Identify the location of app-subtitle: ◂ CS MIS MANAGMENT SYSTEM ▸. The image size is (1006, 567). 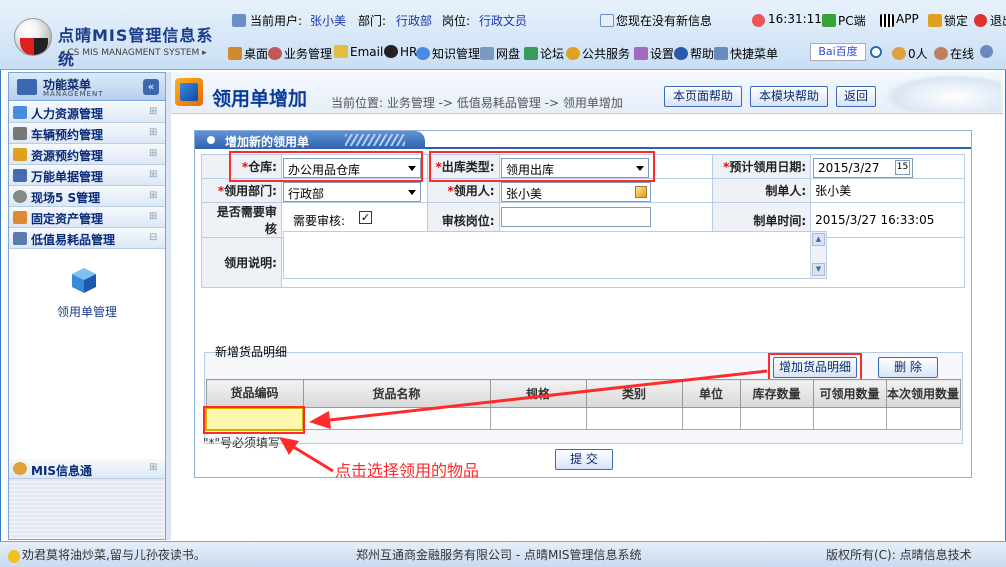
(133, 53).